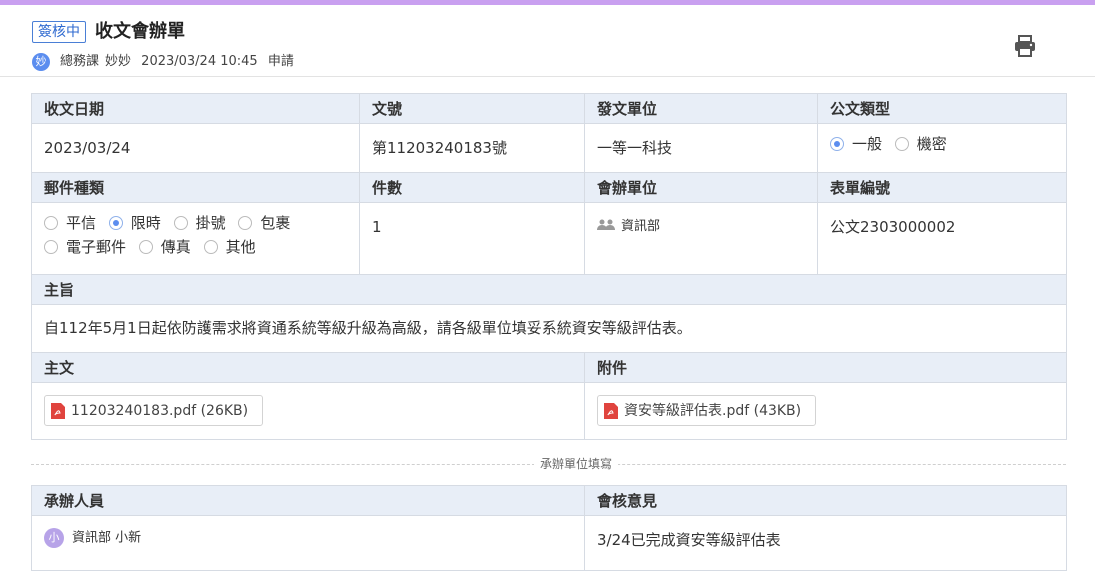 The height and width of the screenshot is (587, 1095). I want to click on mail-regular-radio: 平信, so click(70, 223).